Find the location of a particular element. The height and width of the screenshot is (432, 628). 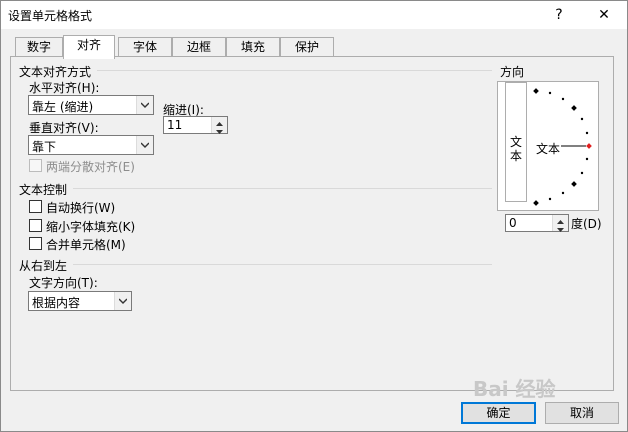

vertical-value: 靠下 is located at coordinates (44, 147).